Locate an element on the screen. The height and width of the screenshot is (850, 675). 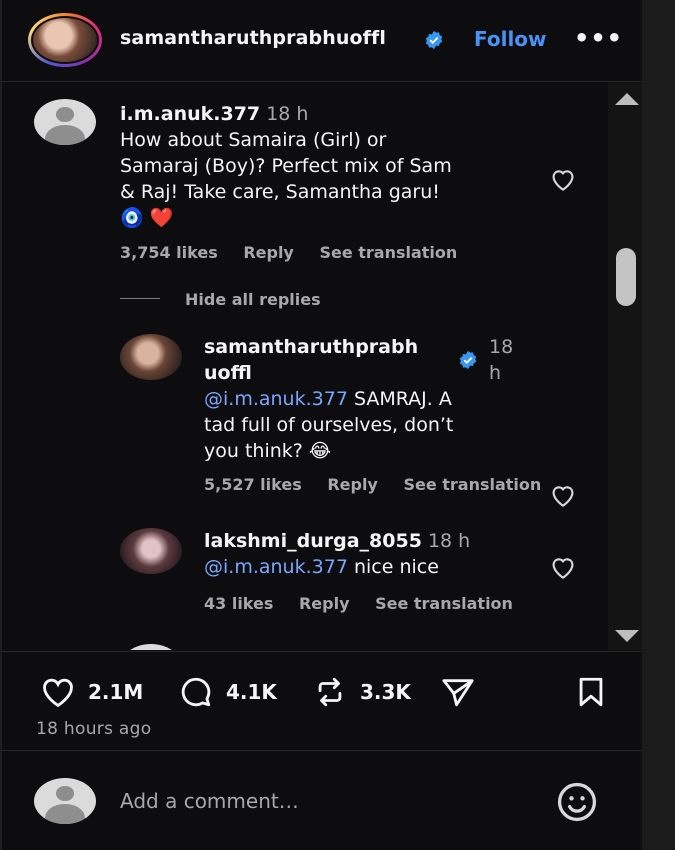
scrollbar-thumb is located at coordinates (626, 277).